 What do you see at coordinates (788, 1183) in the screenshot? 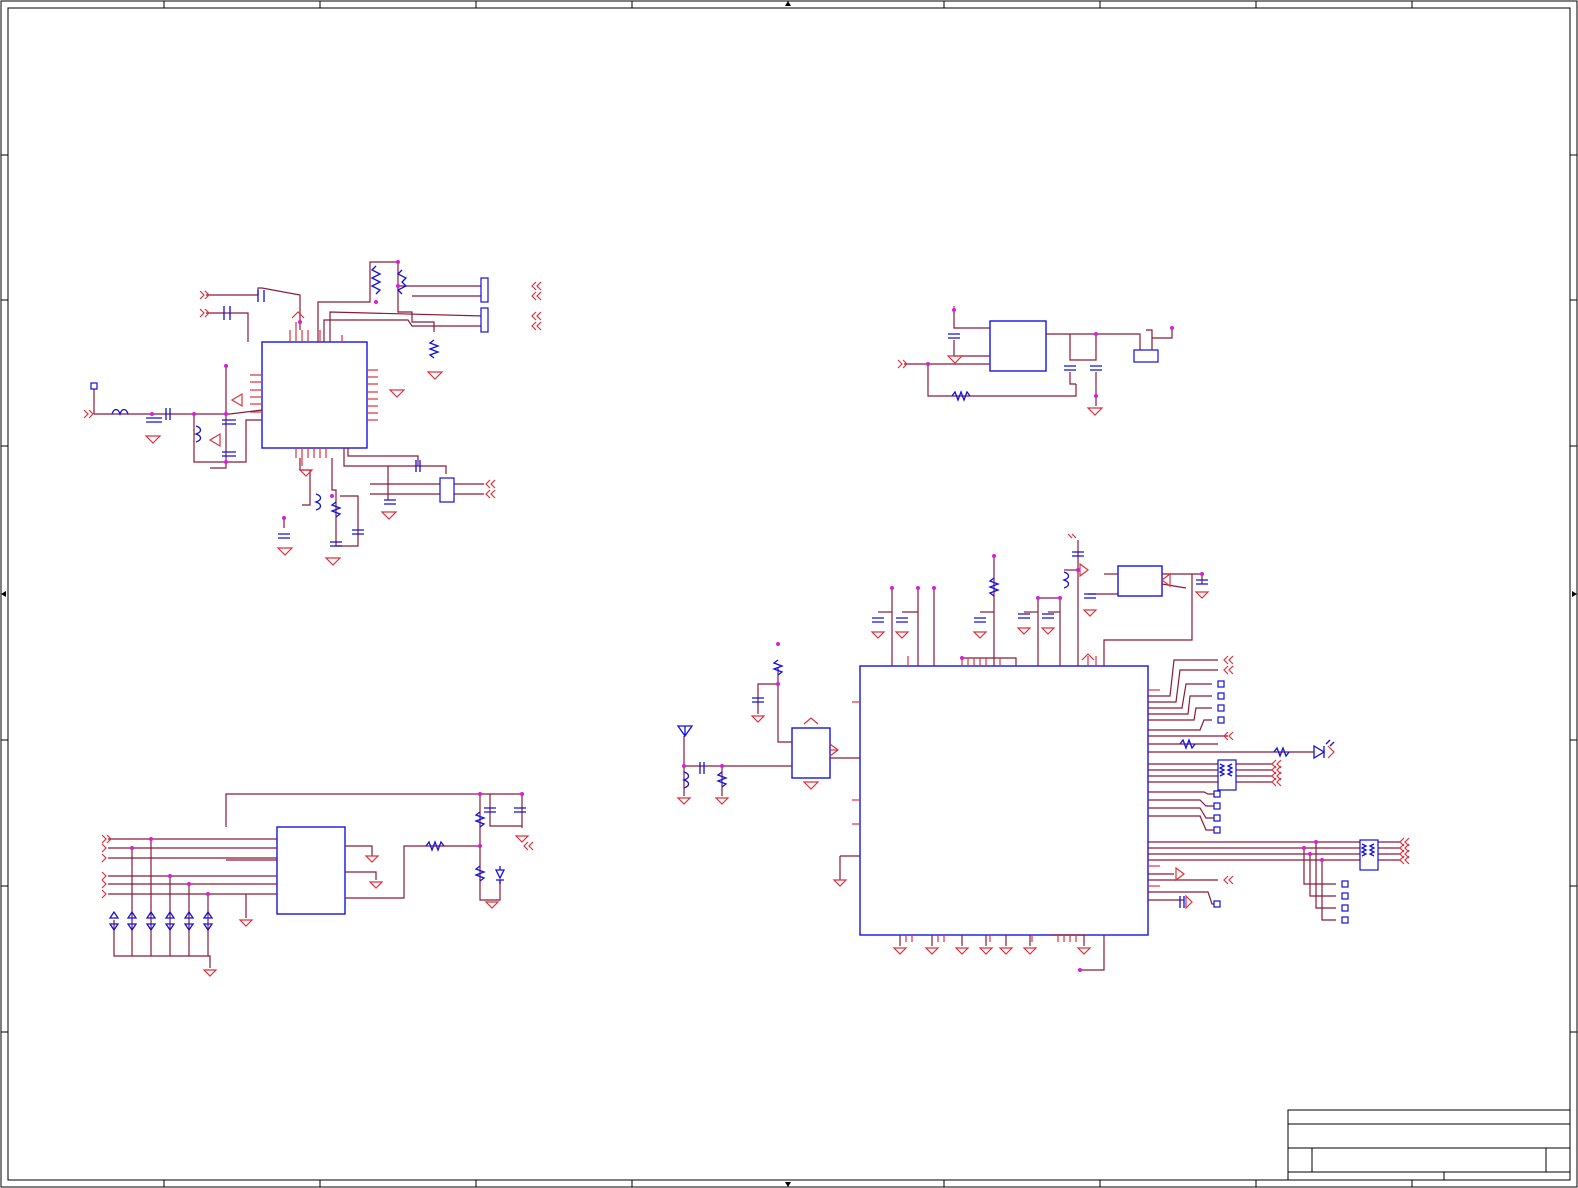
I see `border-ticks-bottom` at bounding box center [788, 1183].